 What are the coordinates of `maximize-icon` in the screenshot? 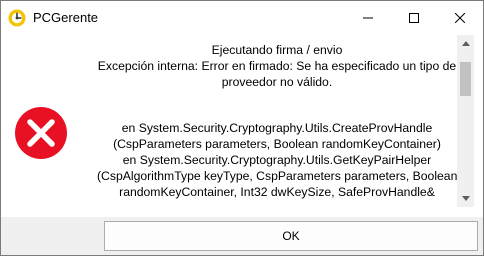 It's located at (414, 18).